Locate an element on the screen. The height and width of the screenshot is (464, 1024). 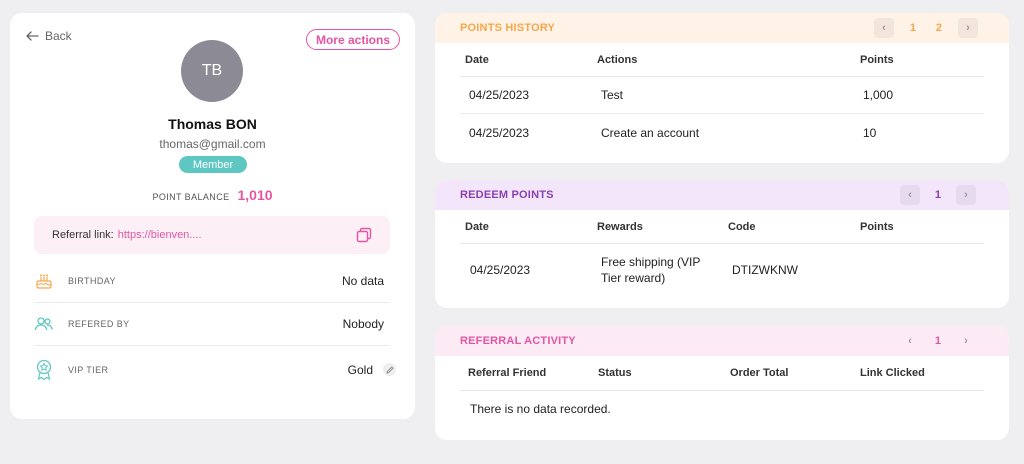
row-points: 10 is located at coordinates (870, 132).